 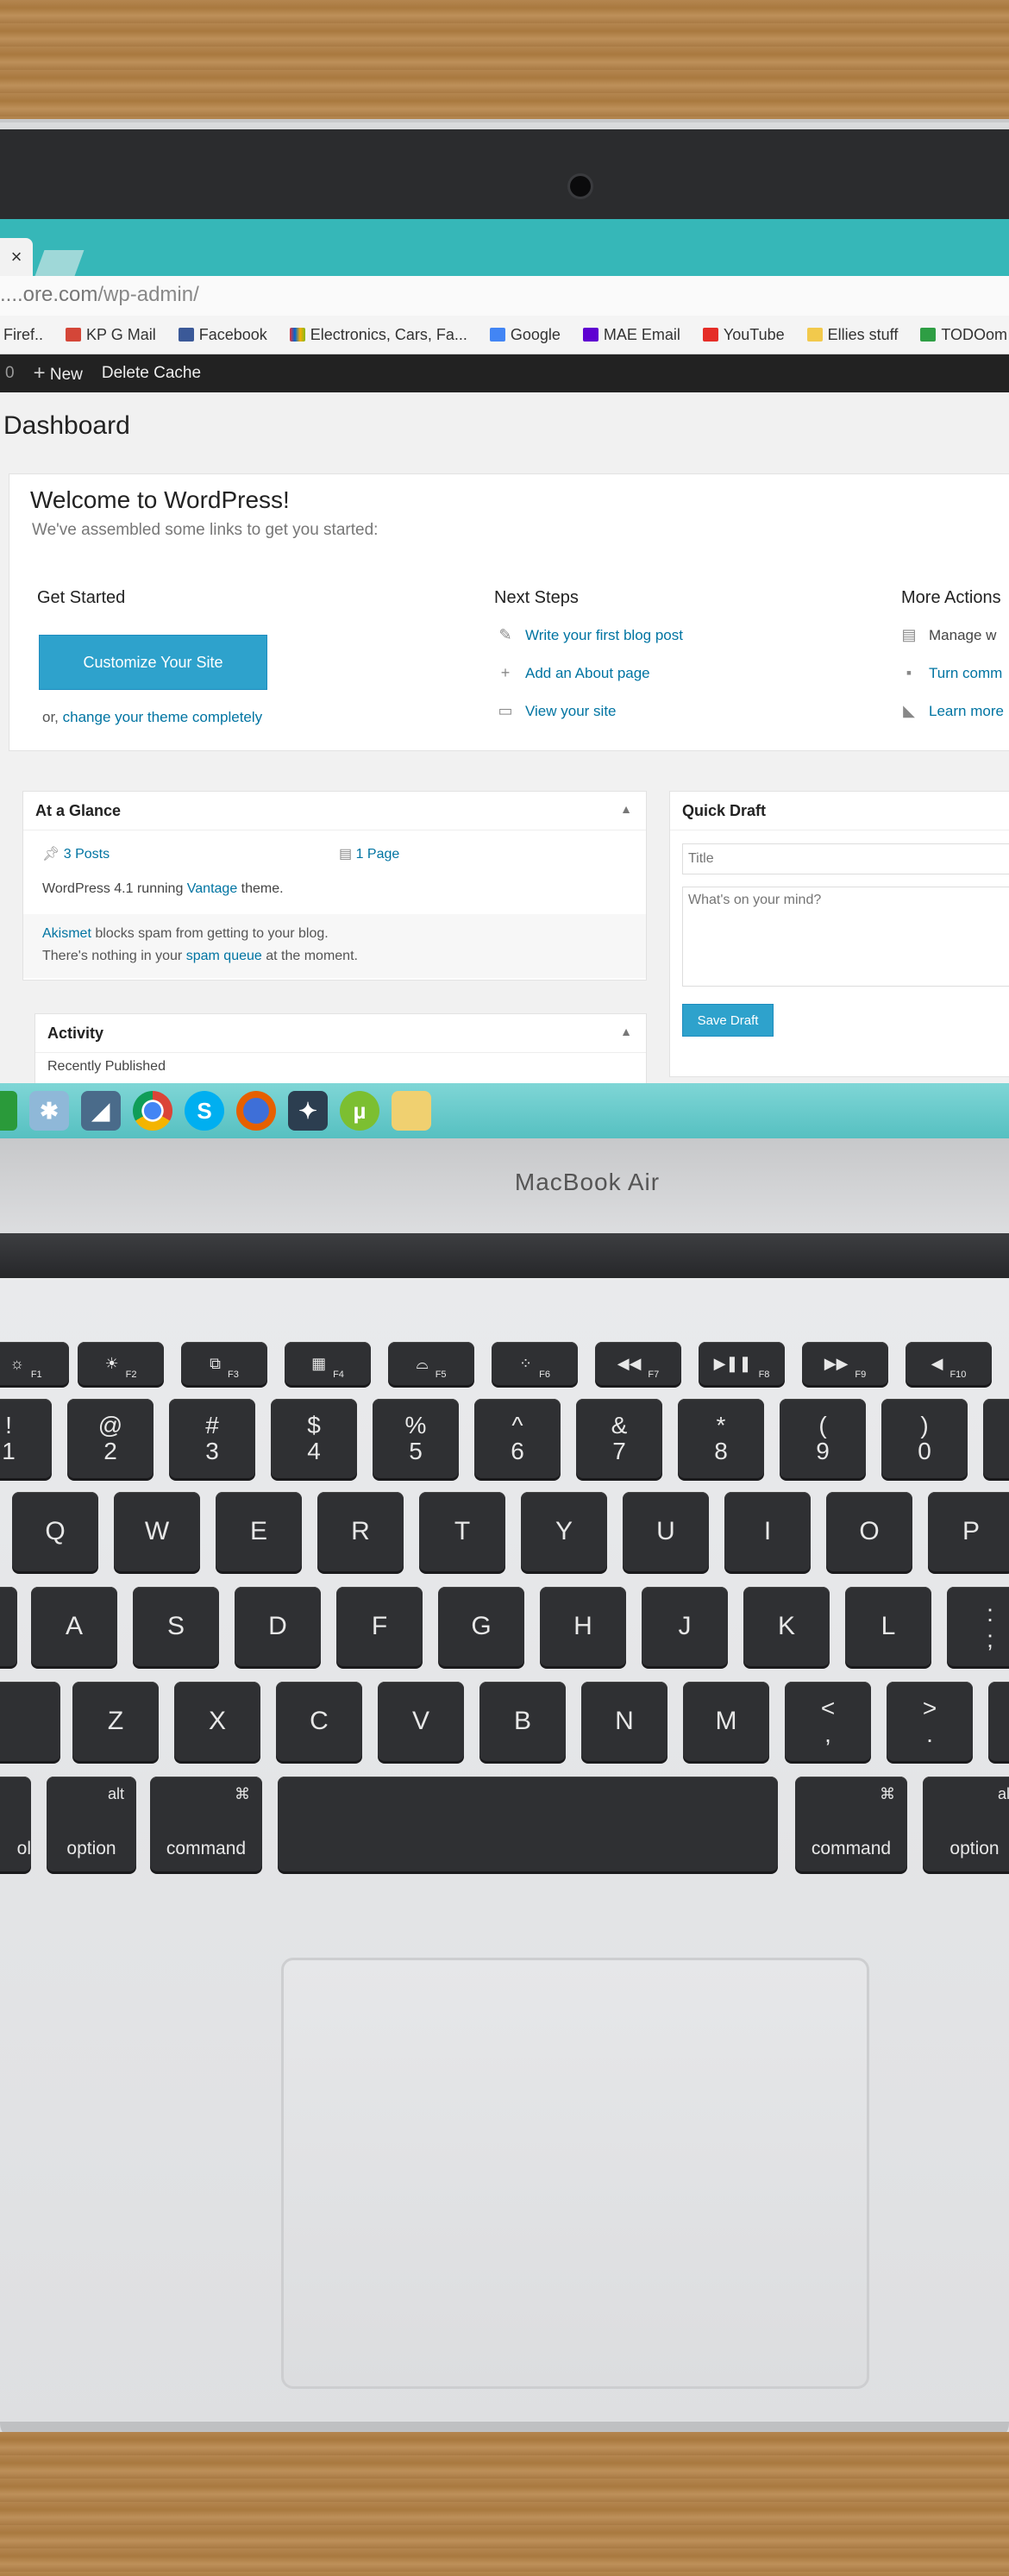 I want to click on function-key-9: ▶▶ F9, so click(x=845, y=1363).